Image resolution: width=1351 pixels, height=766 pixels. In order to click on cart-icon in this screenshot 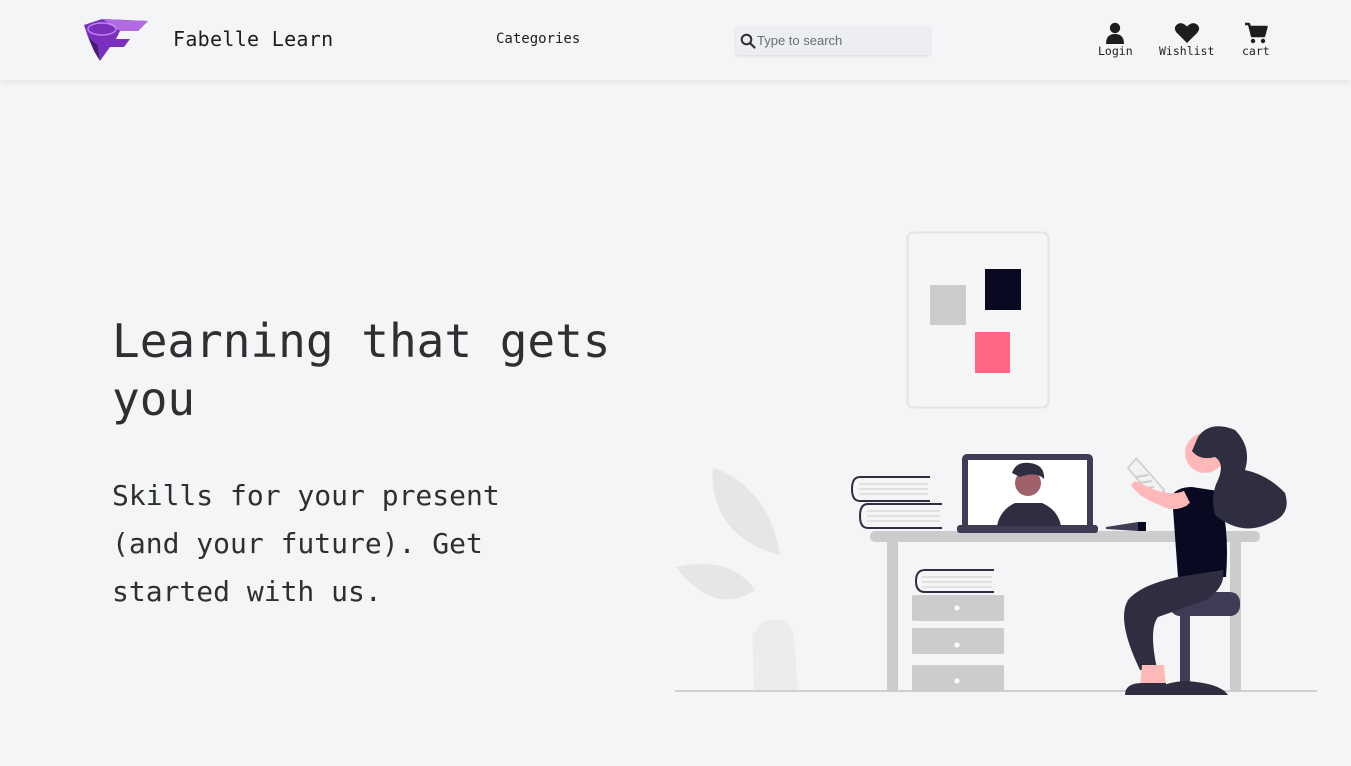, I will do `click(1256, 33)`.